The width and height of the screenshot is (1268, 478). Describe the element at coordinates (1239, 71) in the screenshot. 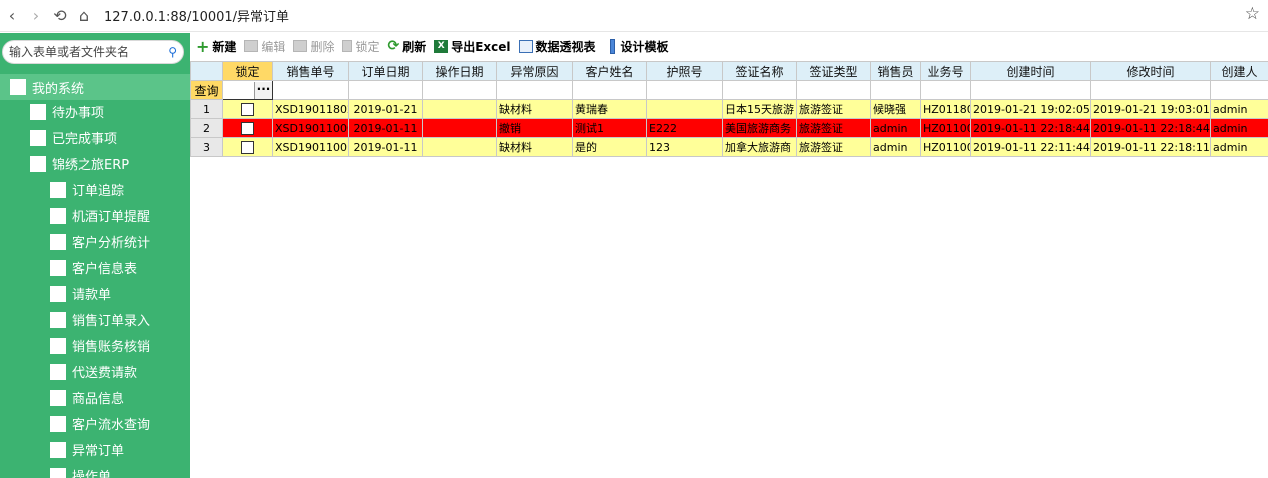

I see `column-header: 创建人` at that location.